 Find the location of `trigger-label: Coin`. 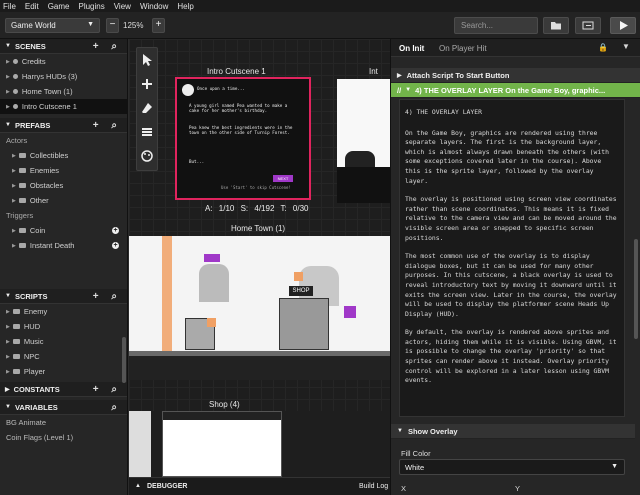

trigger-label: Coin is located at coordinates (37, 230).